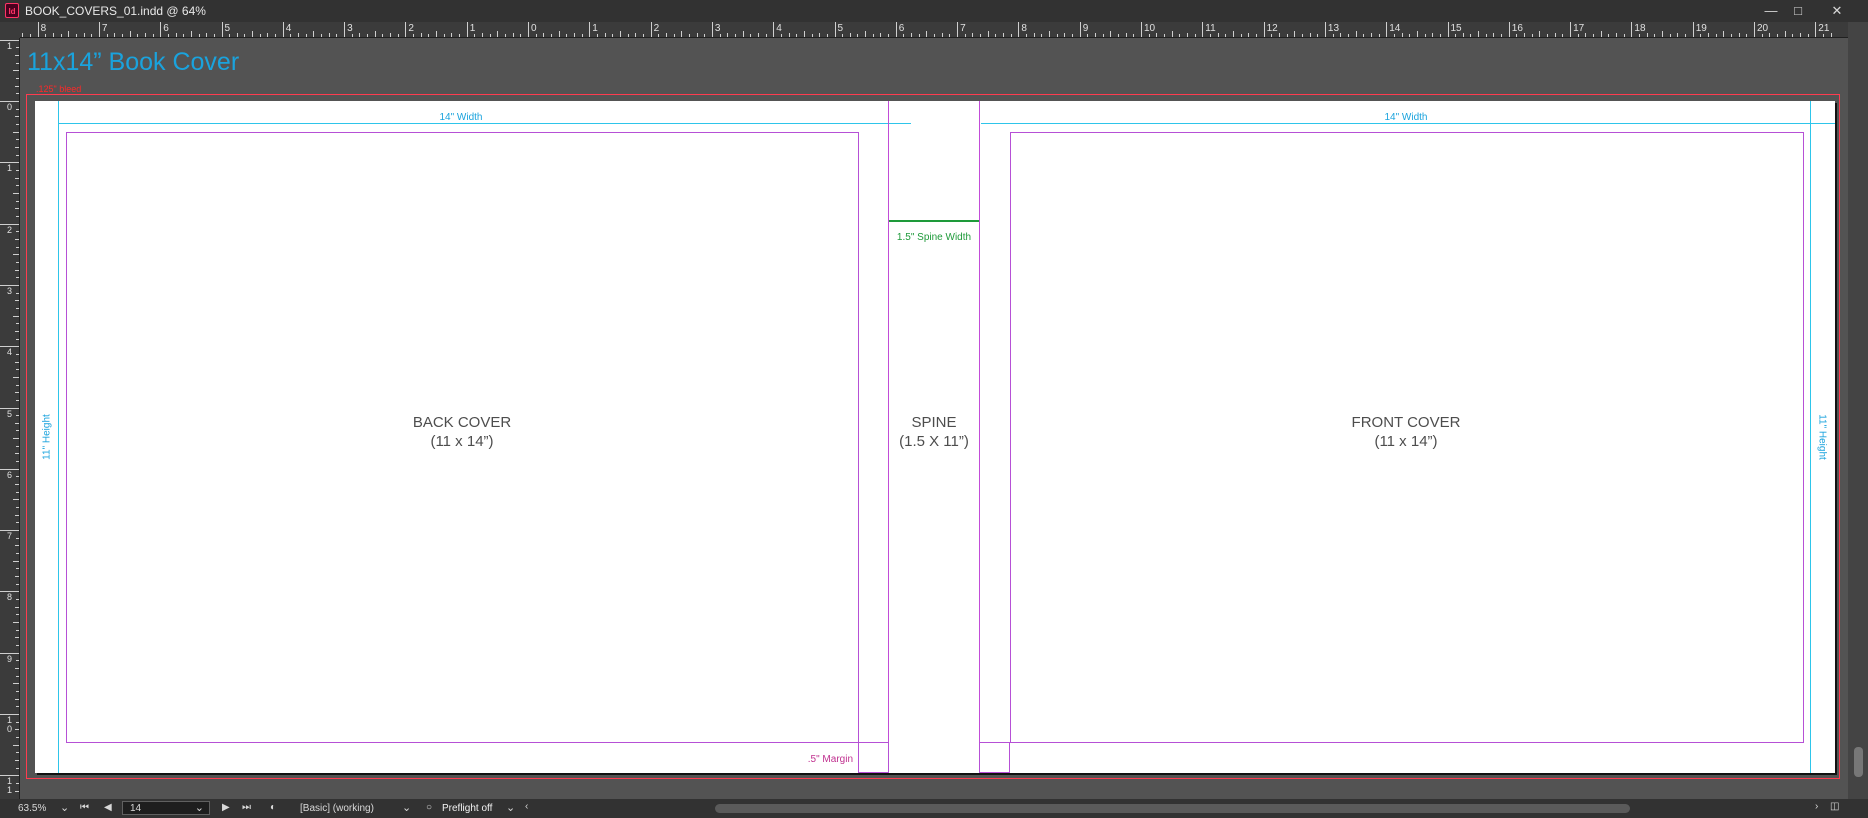  What do you see at coordinates (10, 168) in the screenshot?
I see `ruler-label: 1` at bounding box center [10, 168].